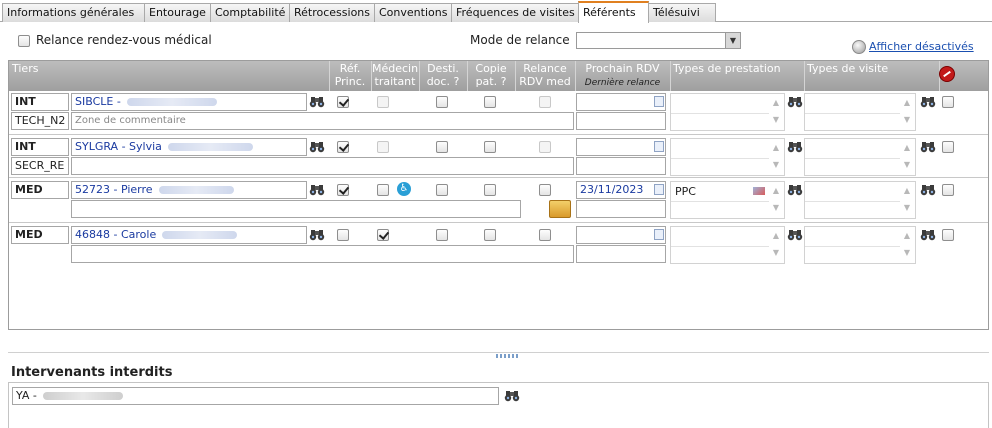  Describe the element at coordinates (515, 12) in the screenshot. I see `tab-frequences-de-visites: Fréquences de visites` at that location.